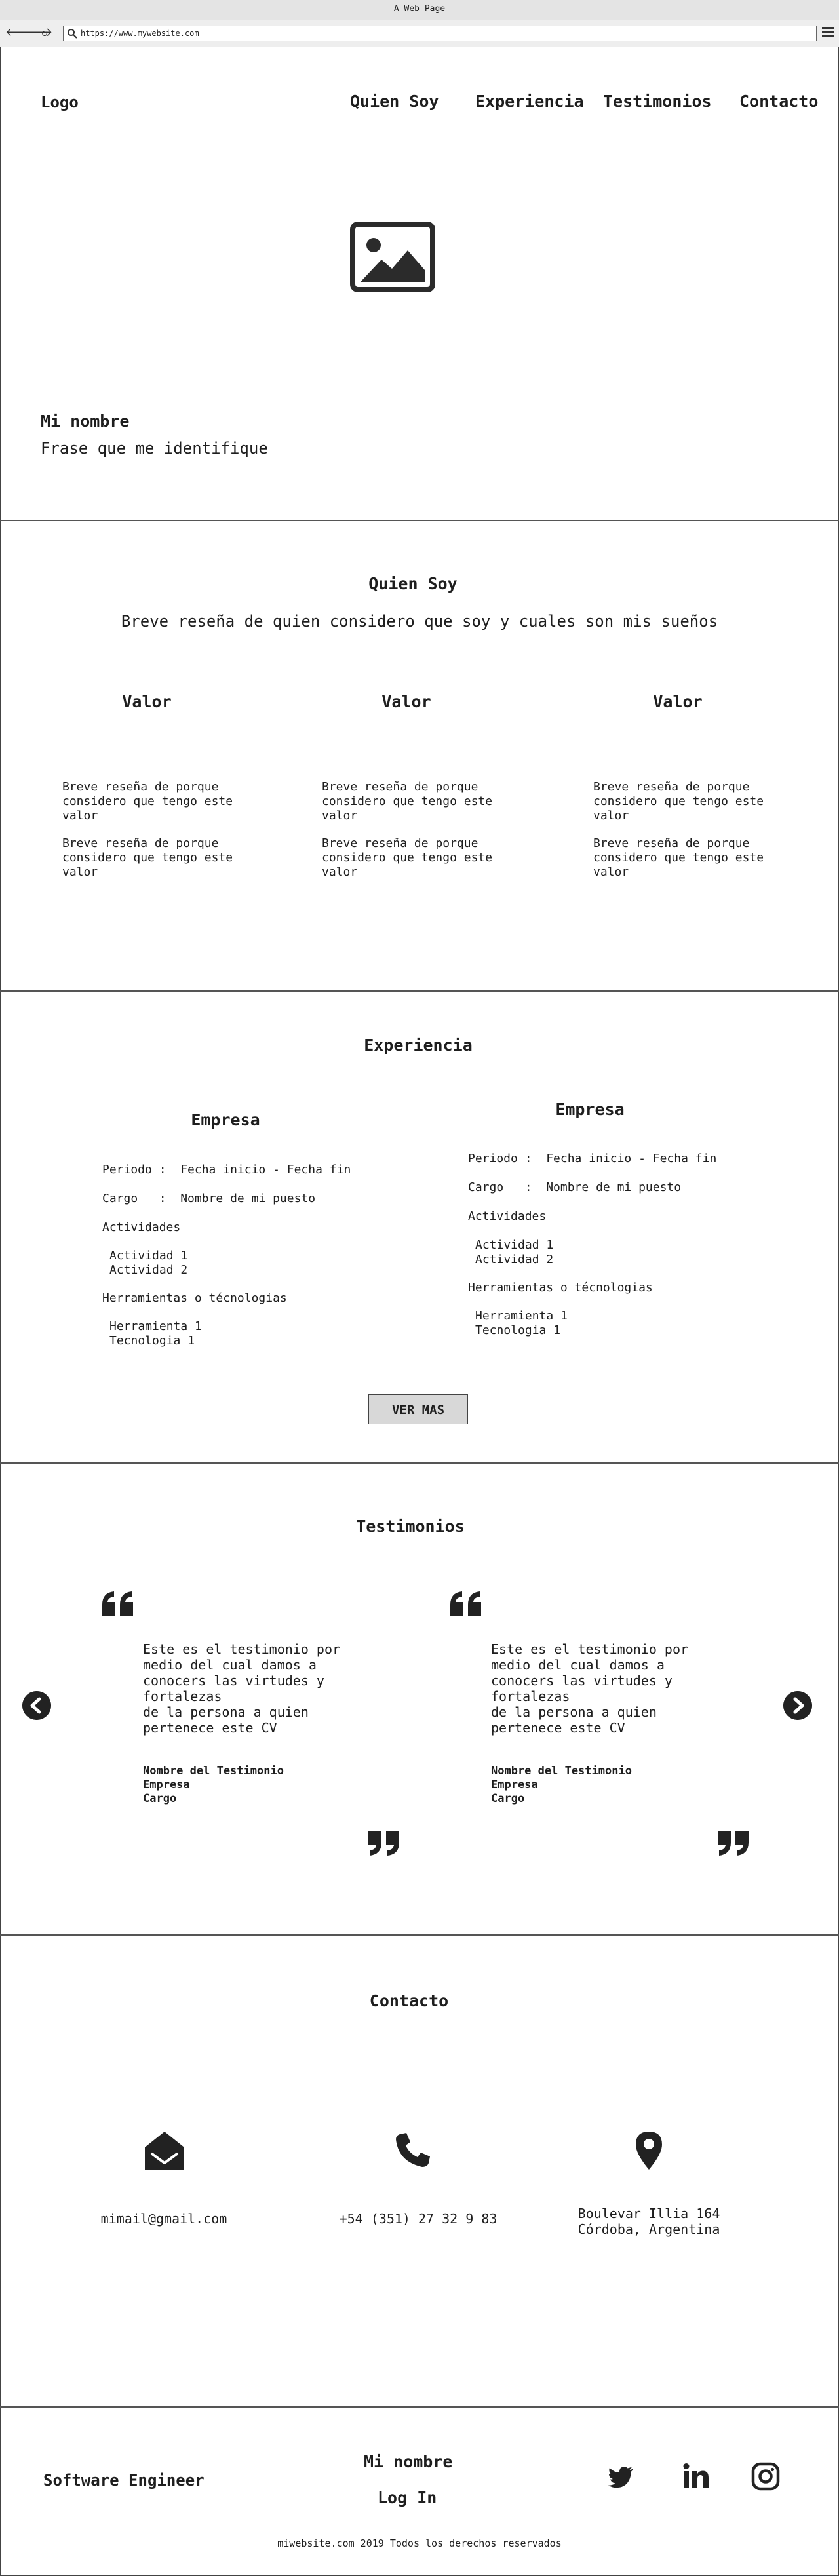  What do you see at coordinates (418, 2219) in the screenshot?
I see `contact-phone: +54 (351) 27 32 9 83` at bounding box center [418, 2219].